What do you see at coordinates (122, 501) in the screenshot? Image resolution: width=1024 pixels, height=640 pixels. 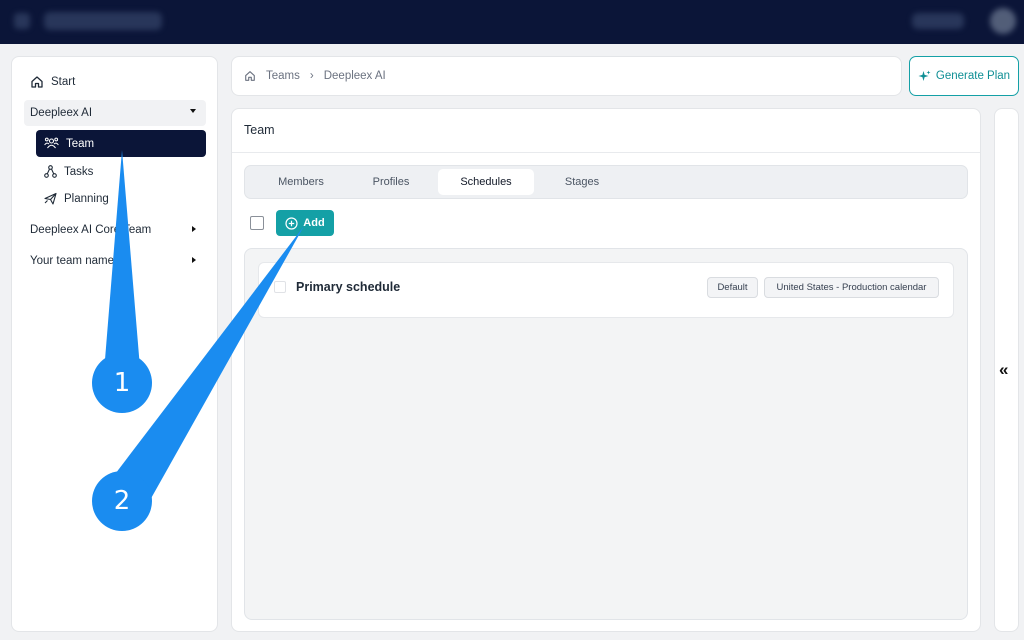 I see `callout-number-2: 2` at bounding box center [122, 501].